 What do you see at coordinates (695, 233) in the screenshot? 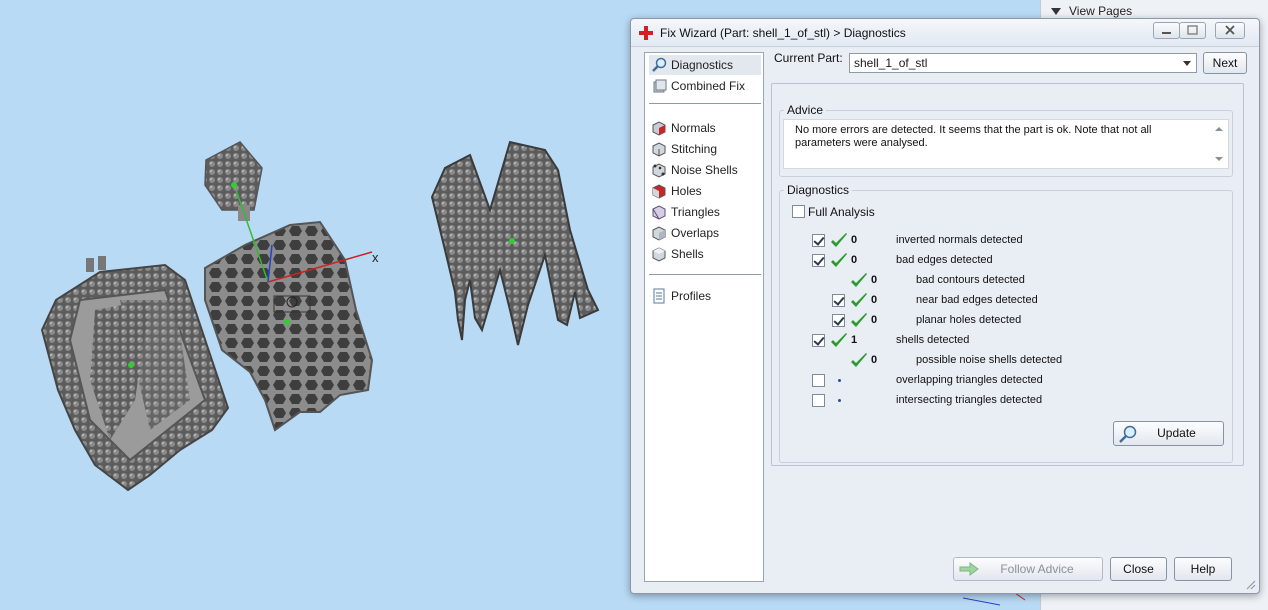
I see `nav-item-label: Overlaps` at bounding box center [695, 233].